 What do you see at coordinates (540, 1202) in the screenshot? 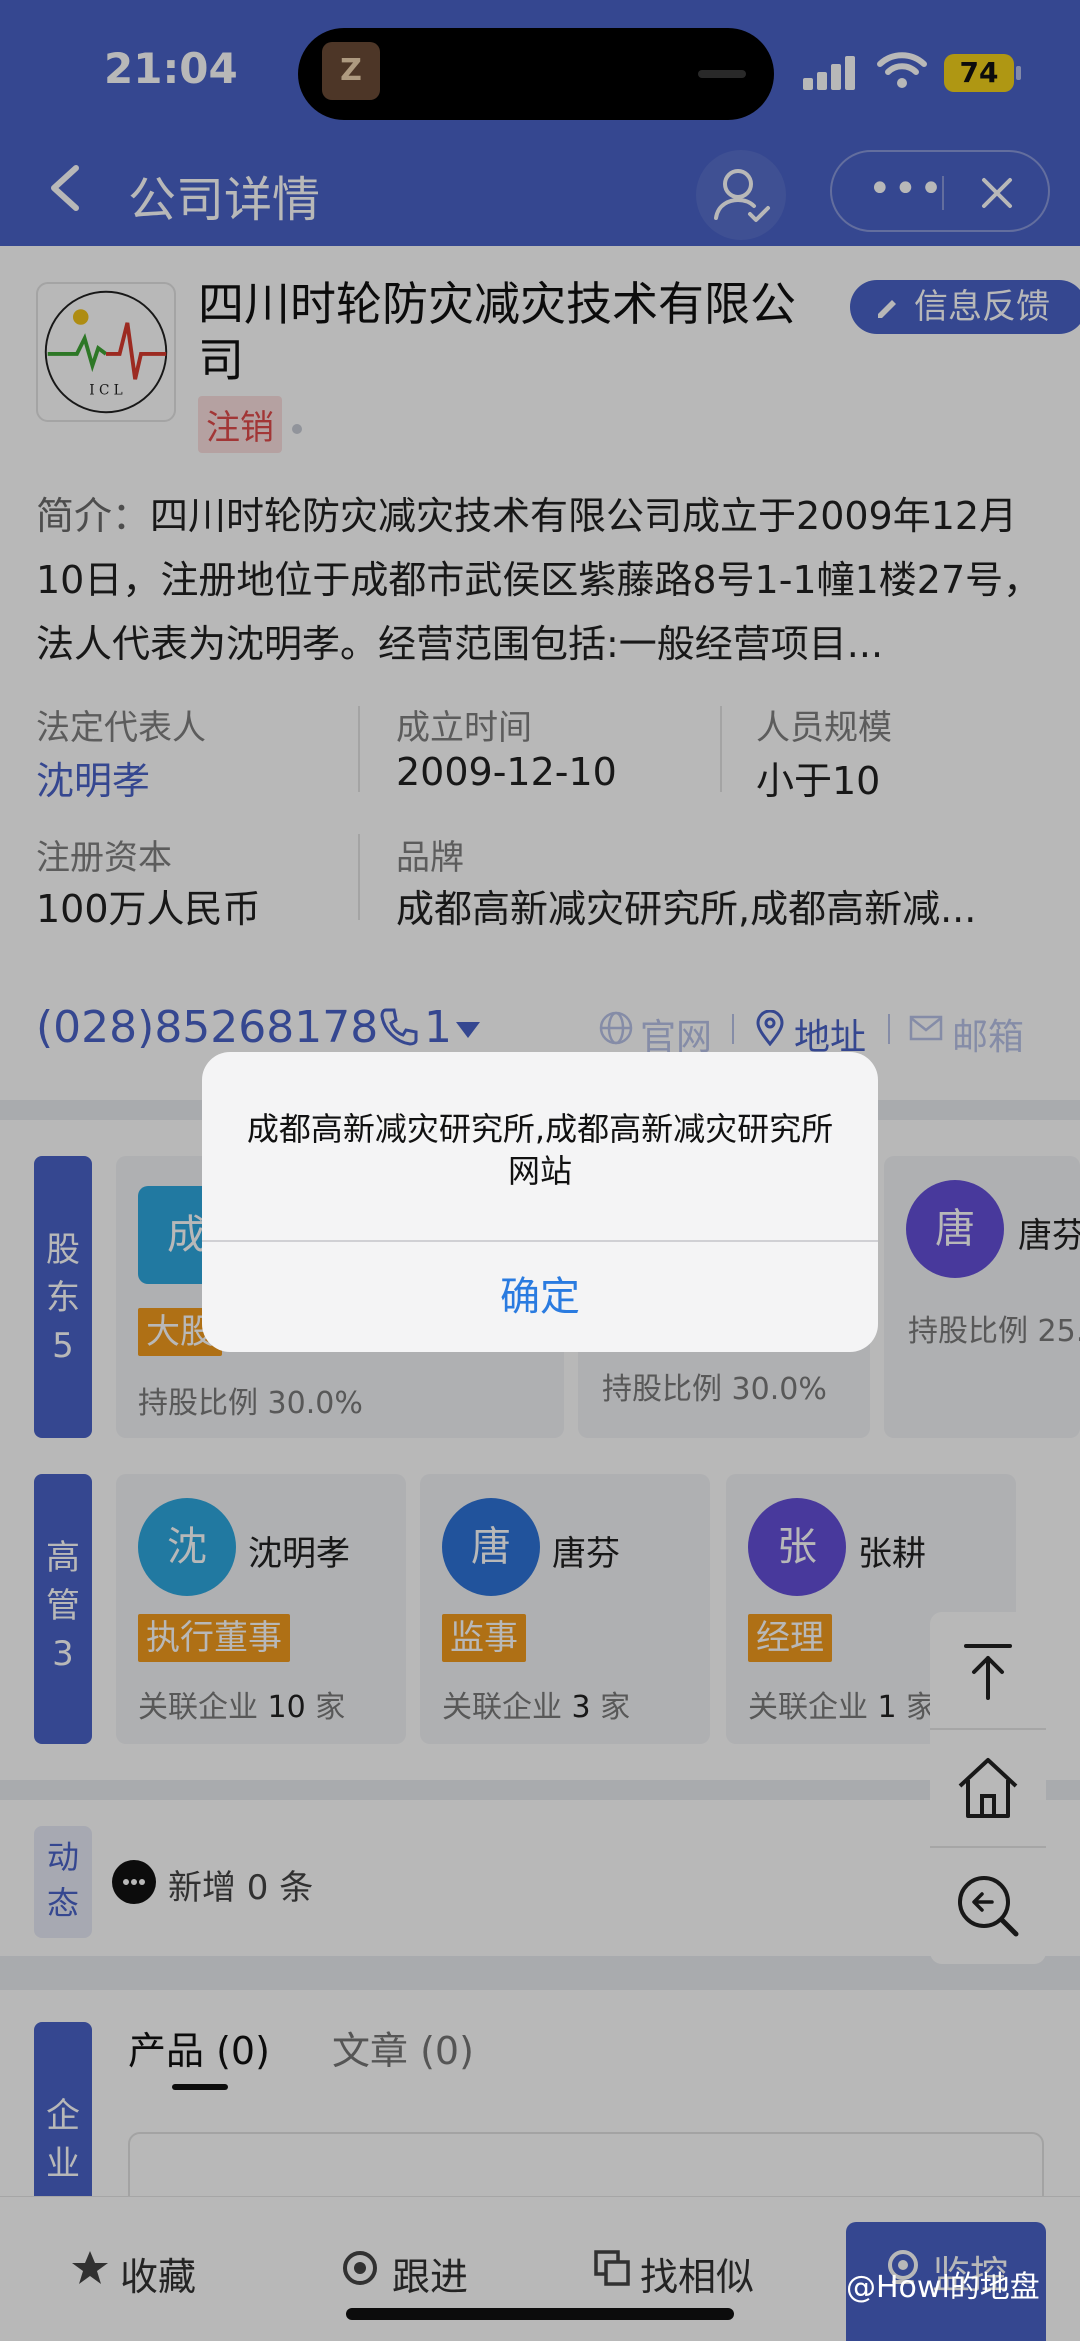
I see `alert-dialog: 成都高新减灾研究所,成都高新减灾研究所网站 确定` at bounding box center [540, 1202].